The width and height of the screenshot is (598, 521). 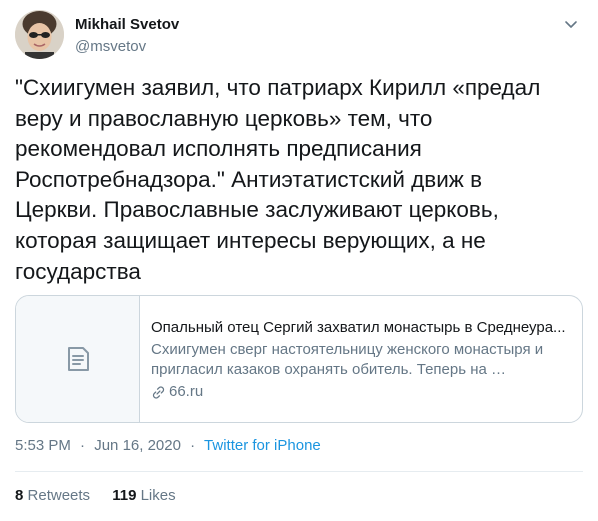 I want to click on likes-stat: 119 Likes, so click(x=143, y=495).